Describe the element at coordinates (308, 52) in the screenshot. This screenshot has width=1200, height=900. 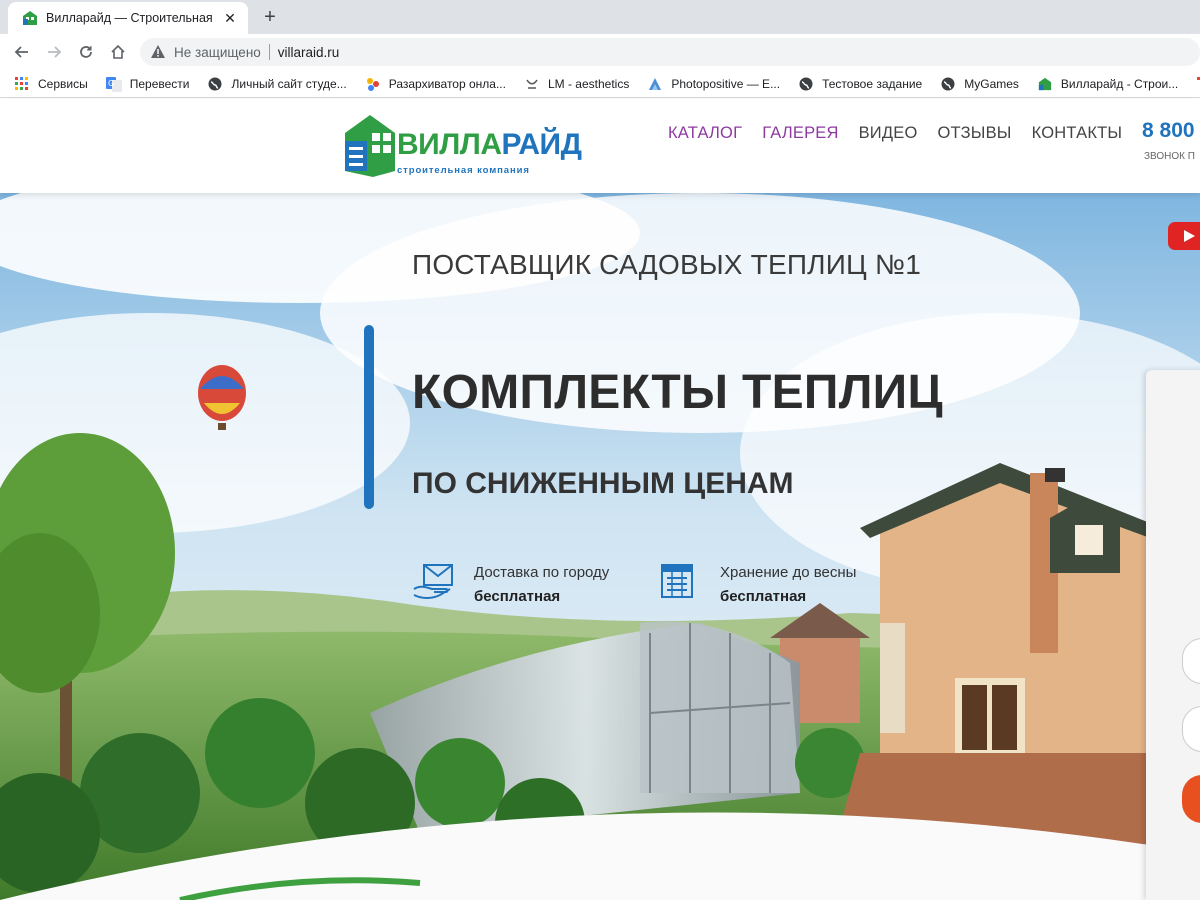
I see `url-text: villaraid.ru` at that location.